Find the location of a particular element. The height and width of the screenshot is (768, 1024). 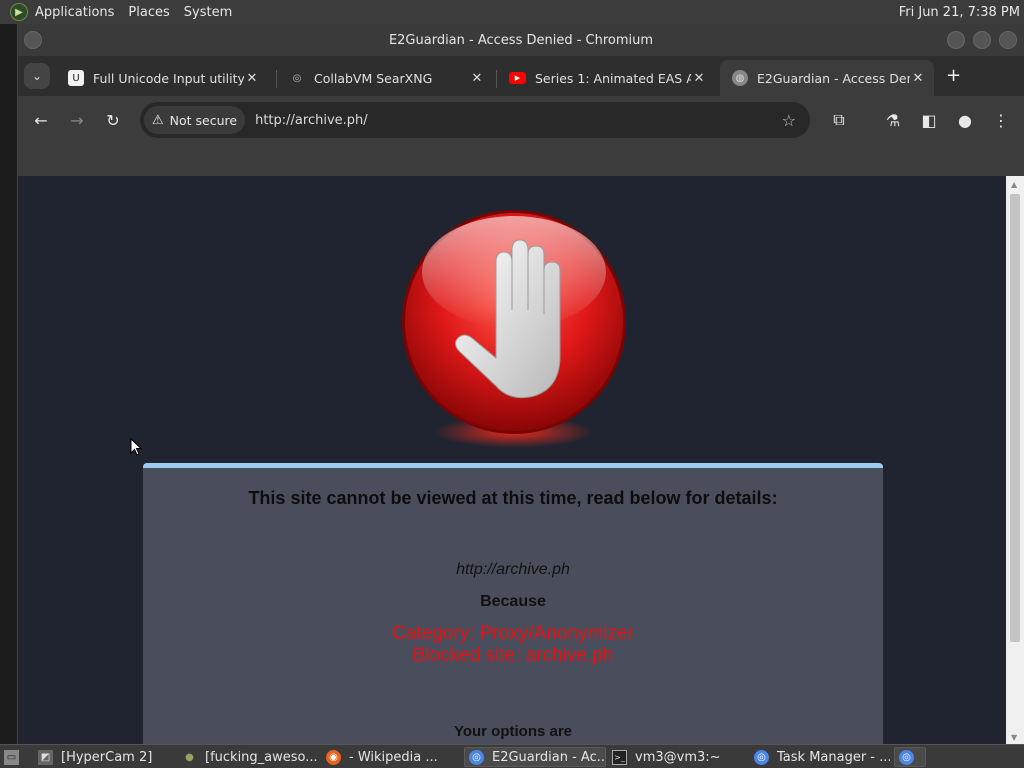

page-scrollbar: ▲ ▼ is located at coordinates (1015, 460).